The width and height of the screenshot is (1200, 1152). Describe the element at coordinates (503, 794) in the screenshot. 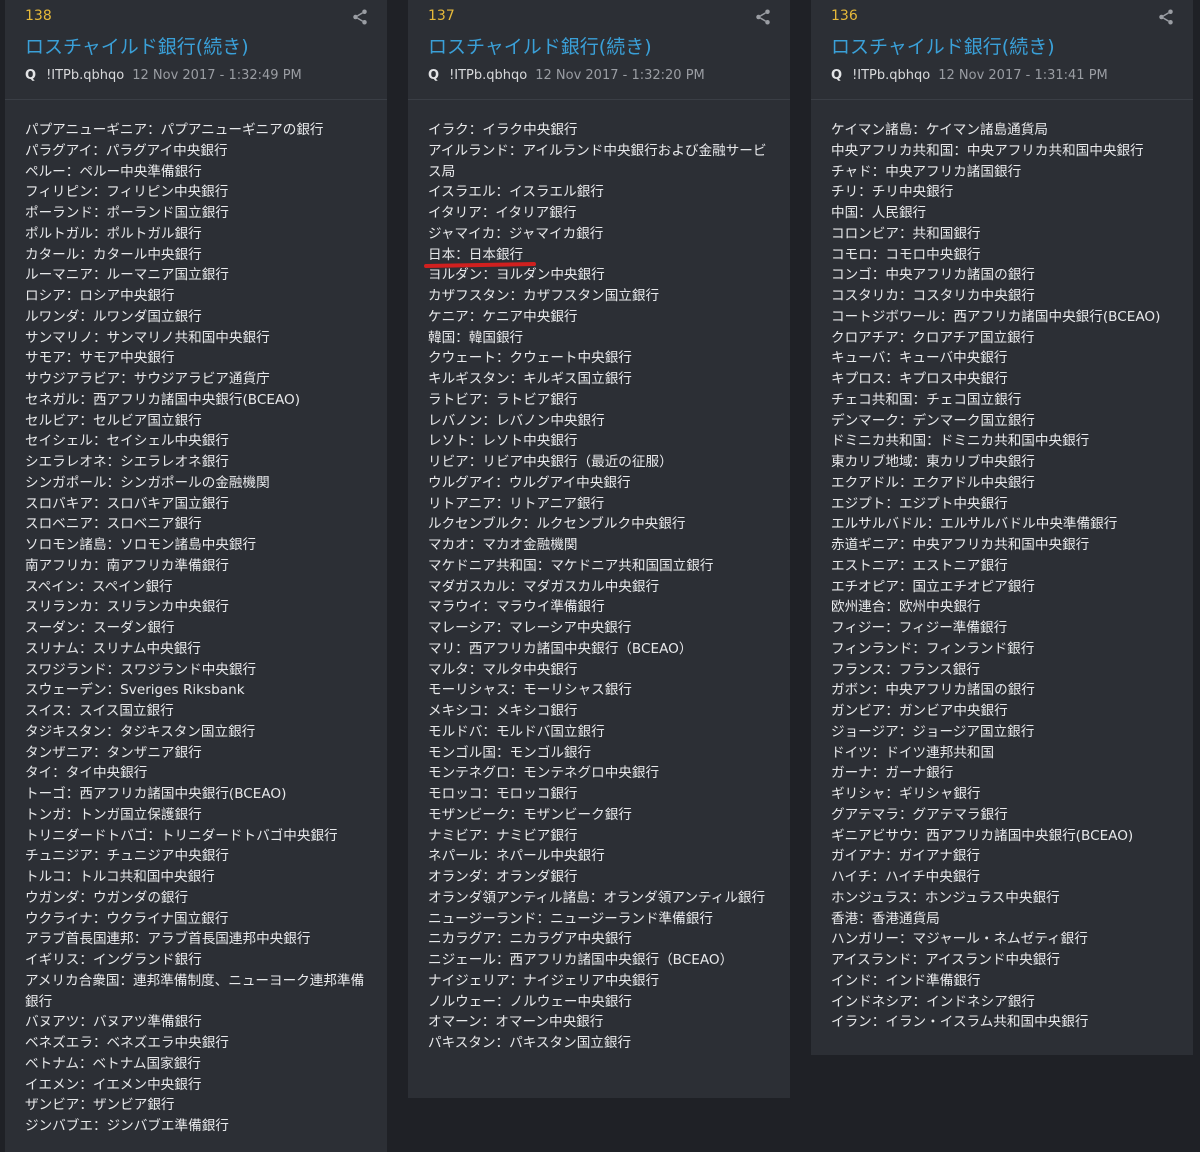

I see `bank-list-item: モロッコ：モロッコ銀行` at that location.